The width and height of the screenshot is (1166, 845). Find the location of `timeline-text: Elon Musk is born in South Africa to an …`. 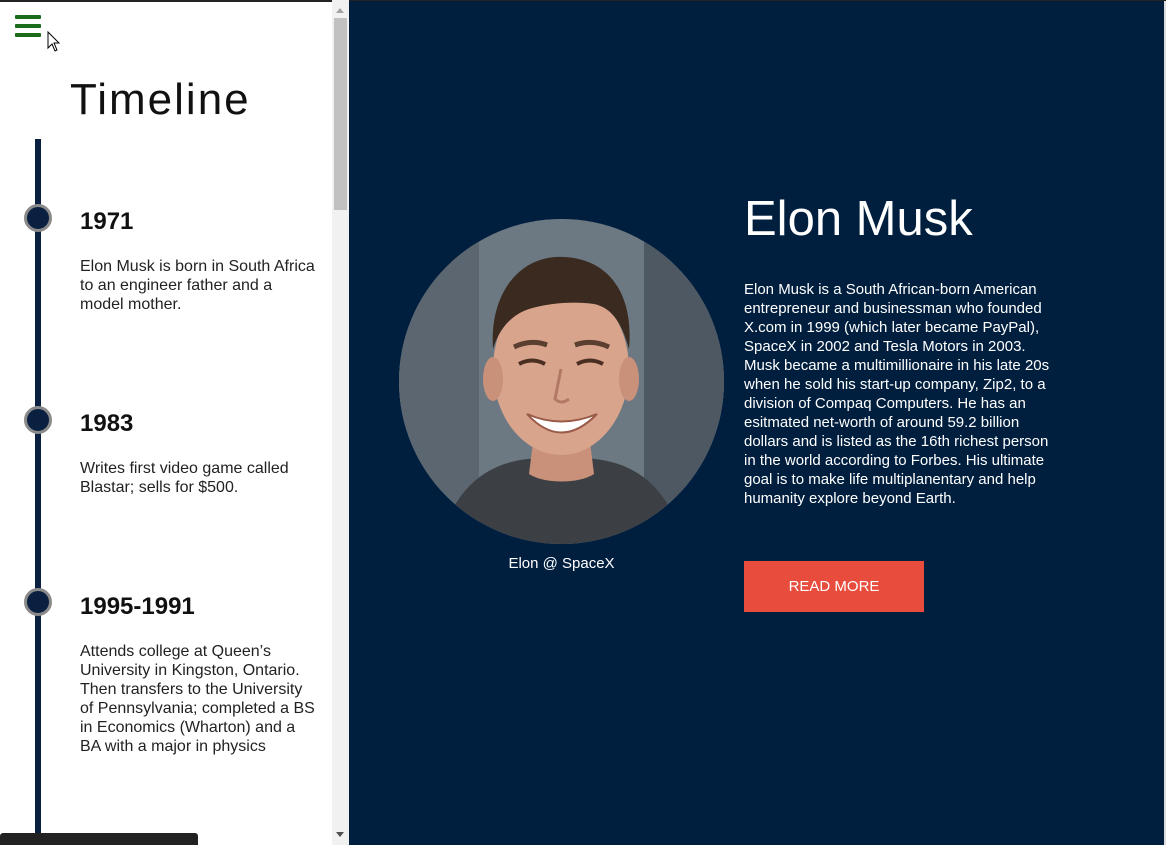

timeline-text: Elon Musk is born in South Africa to an … is located at coordinates (197, 285).